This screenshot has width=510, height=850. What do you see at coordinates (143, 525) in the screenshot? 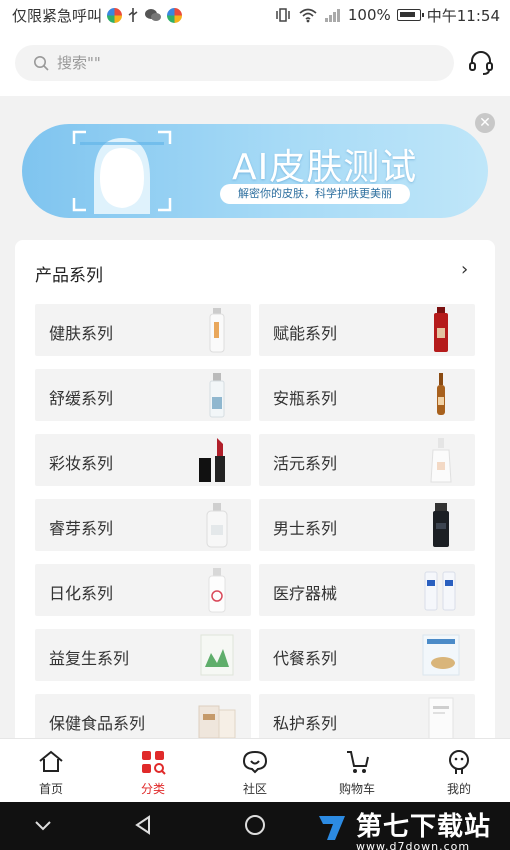
I see `category-item: 睿芽系列` at bounding box center [143, 525].